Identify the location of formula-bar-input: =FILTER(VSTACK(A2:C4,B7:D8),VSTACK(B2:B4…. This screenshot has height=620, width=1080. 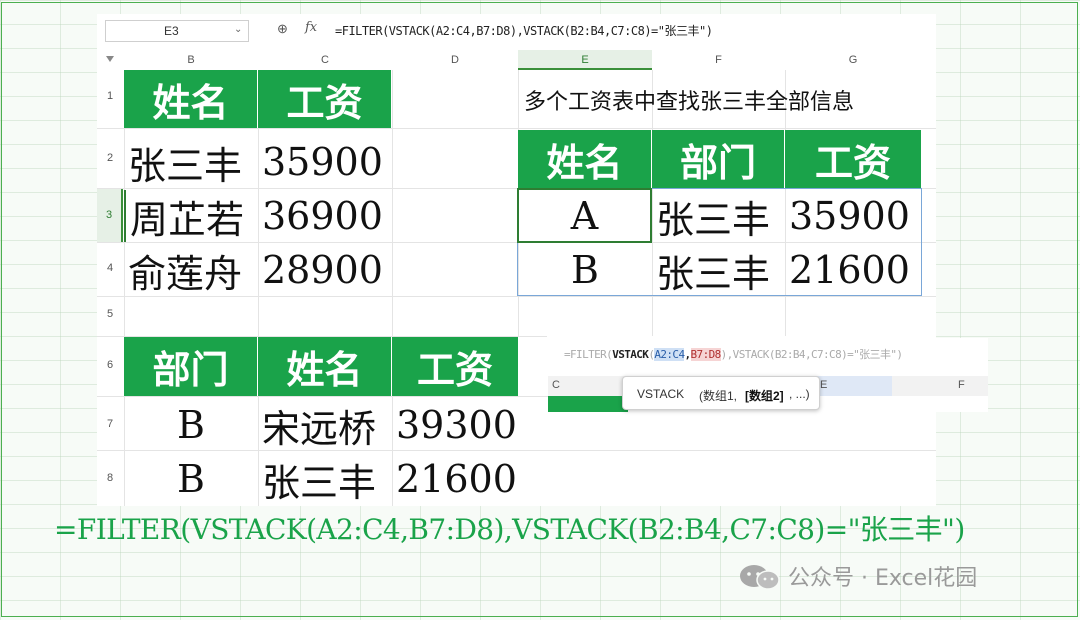
(524, 30).